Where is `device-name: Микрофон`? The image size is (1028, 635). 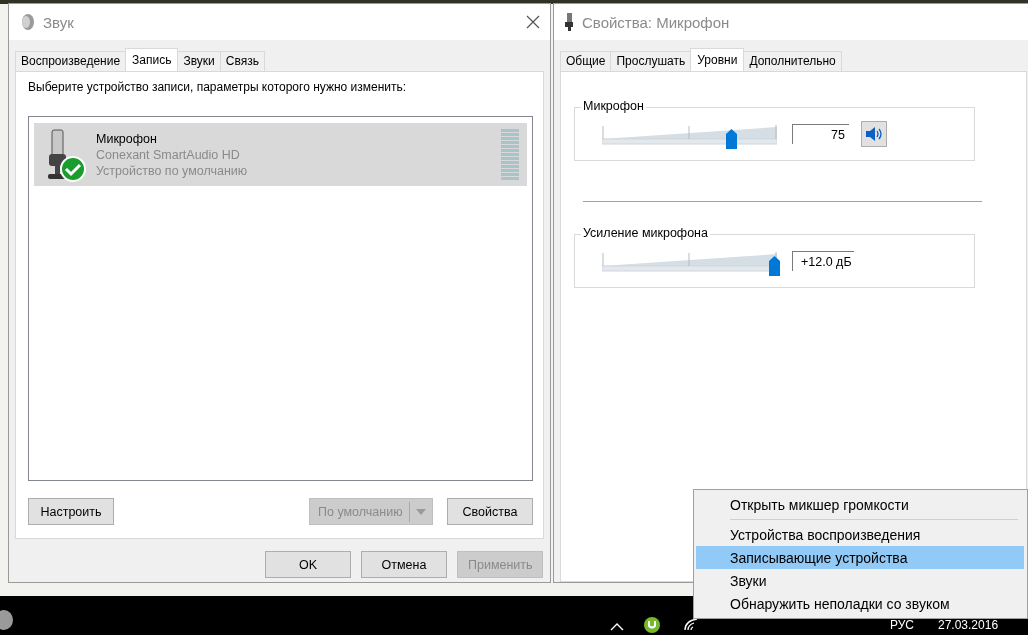
device-name: Микрофон is located at coordinates (127, 138).